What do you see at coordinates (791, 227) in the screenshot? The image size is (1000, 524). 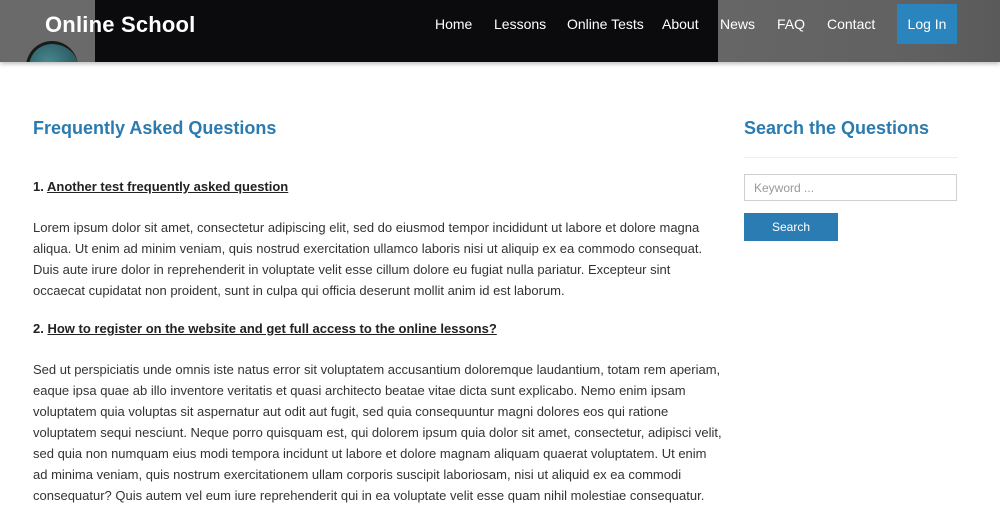 I see `search-button: Search` at bounding box center [791, 227].